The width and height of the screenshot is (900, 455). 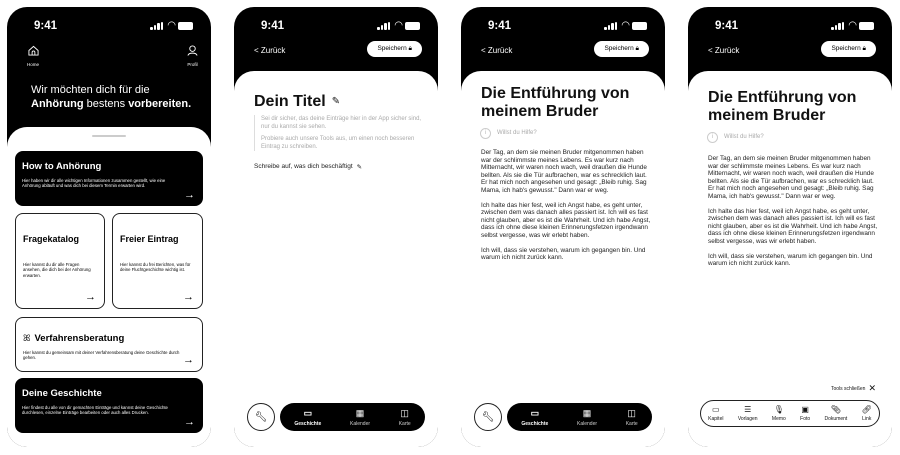 What do you see at coordinates (192, 50) in the screenshot?
I see `profile-icon` at bounding box center [192, 50].